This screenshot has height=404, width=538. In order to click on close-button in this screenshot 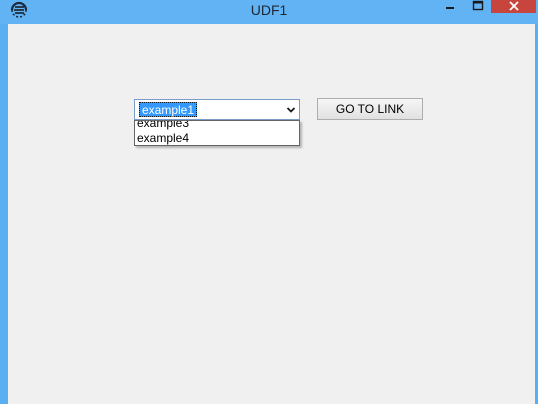, I will do `click(513, 6)`.